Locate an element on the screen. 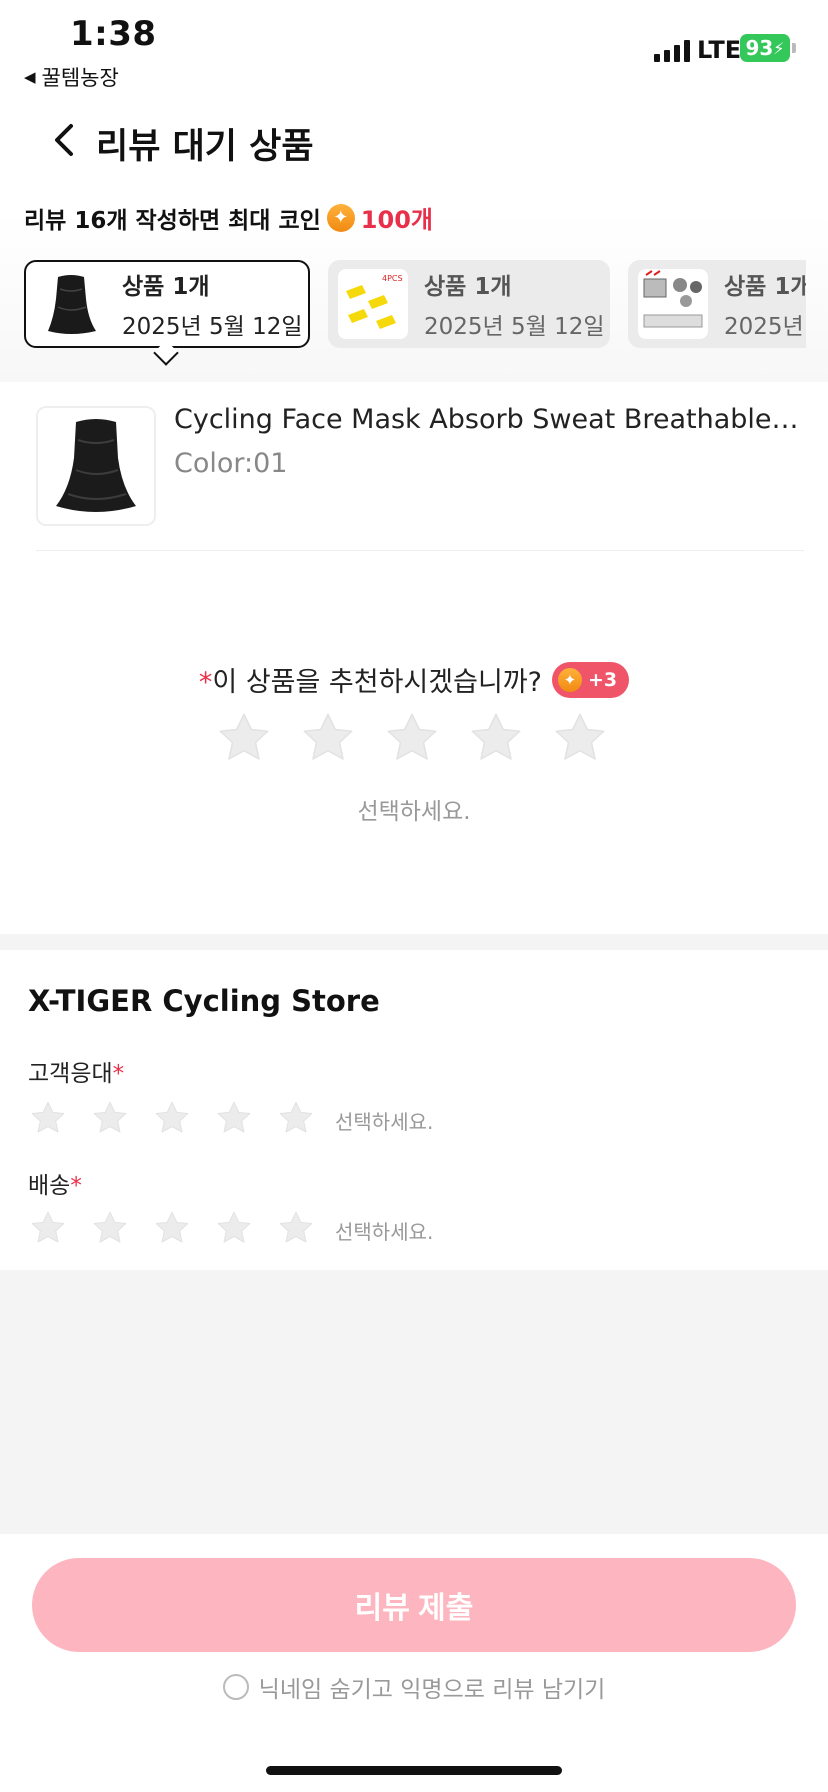 The image size is (828, 1792). chevron-left-icon is located at coordinates (64, 140).